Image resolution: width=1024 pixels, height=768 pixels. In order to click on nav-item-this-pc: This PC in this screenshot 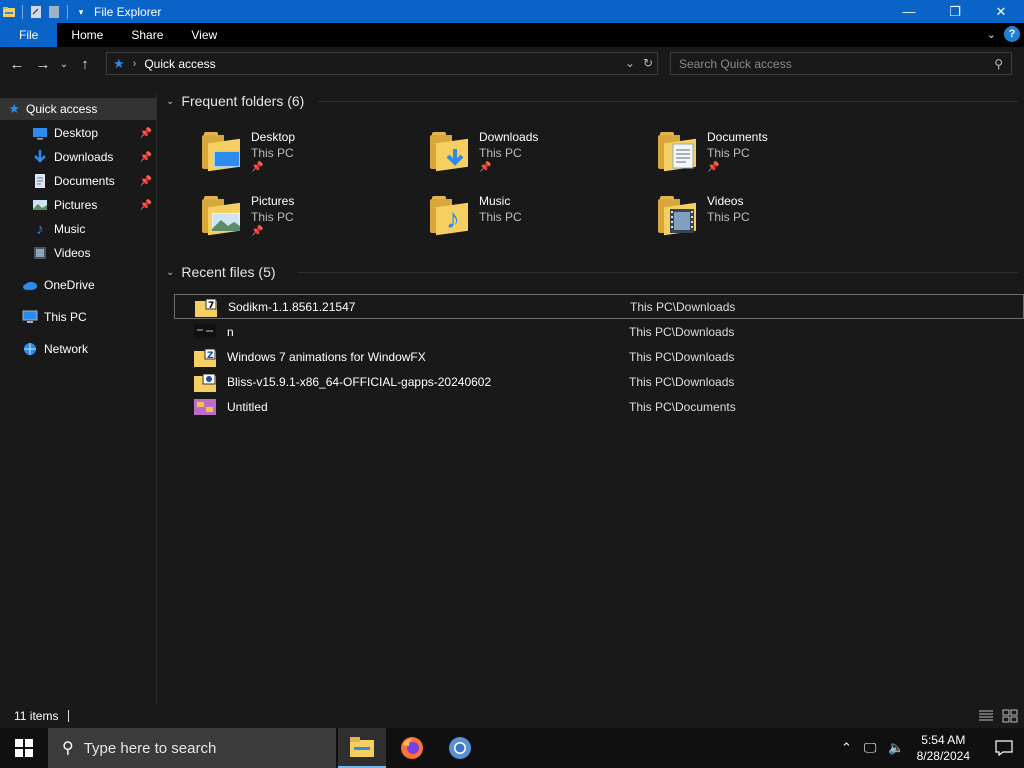, I will do `click(78, 317)`.